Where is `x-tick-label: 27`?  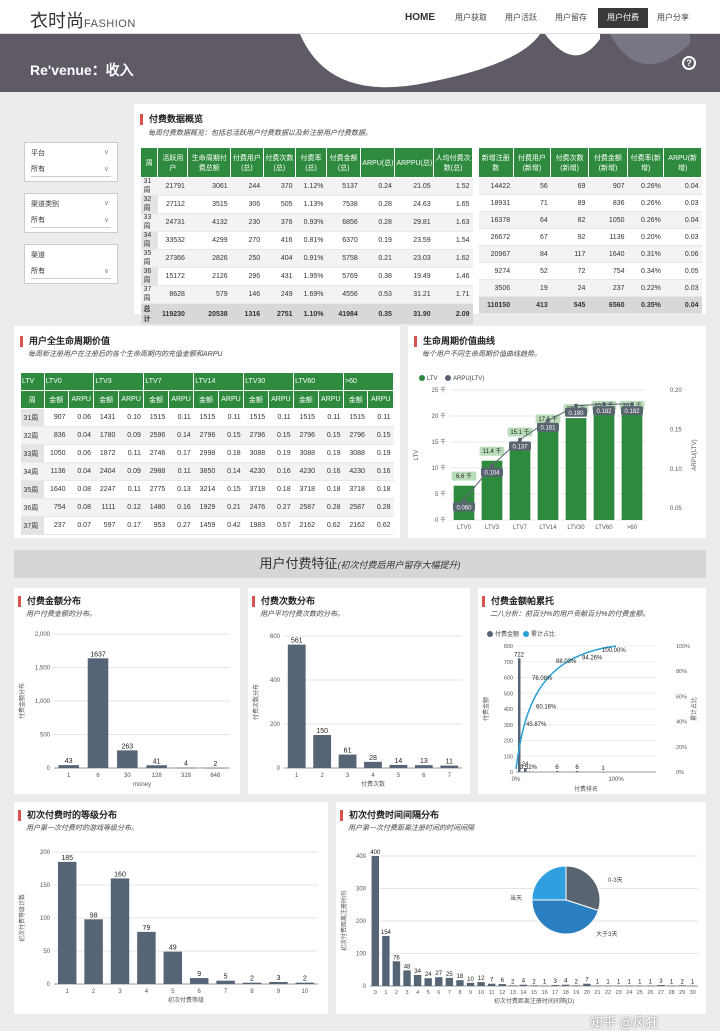
x-tick-label: 27 is located at coordinates (661, 993).